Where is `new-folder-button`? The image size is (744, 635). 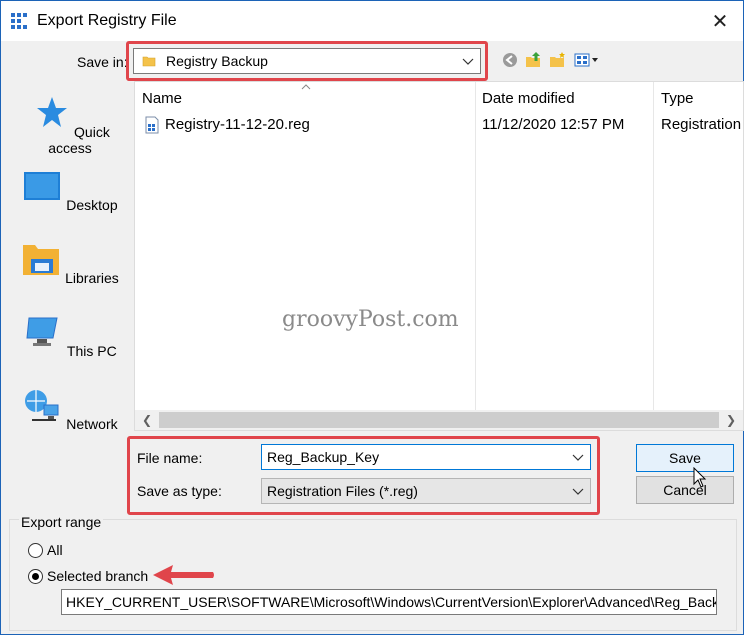
new-folder-button is located at coordinates (558, 60).